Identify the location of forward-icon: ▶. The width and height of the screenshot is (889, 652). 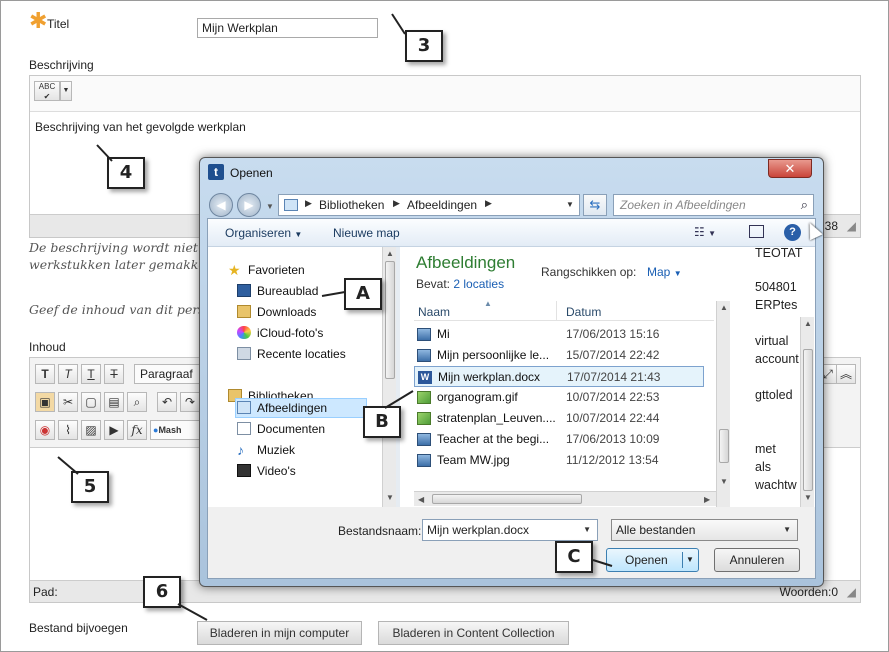
(249, 205).